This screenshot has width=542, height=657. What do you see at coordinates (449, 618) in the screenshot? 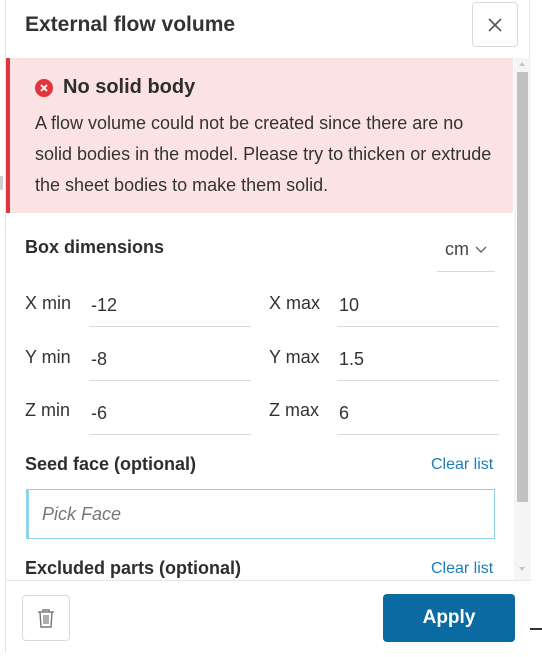
I see `apply-button: Apply` at bounding box center [449, 618].